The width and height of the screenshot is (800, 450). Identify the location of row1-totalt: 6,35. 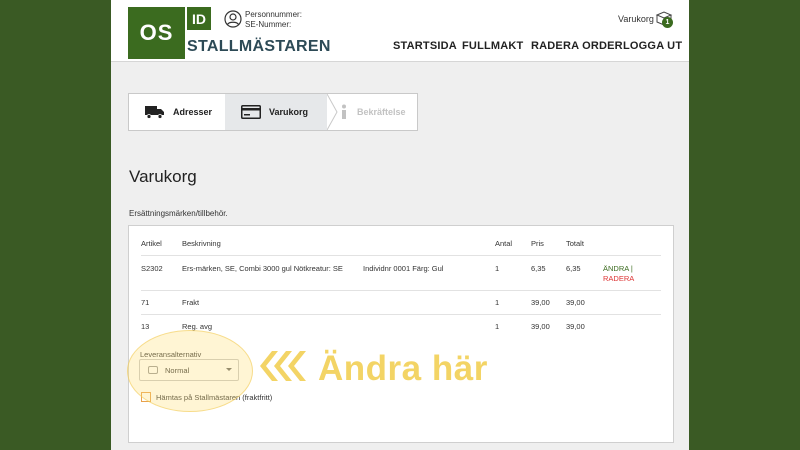
(573, 268).